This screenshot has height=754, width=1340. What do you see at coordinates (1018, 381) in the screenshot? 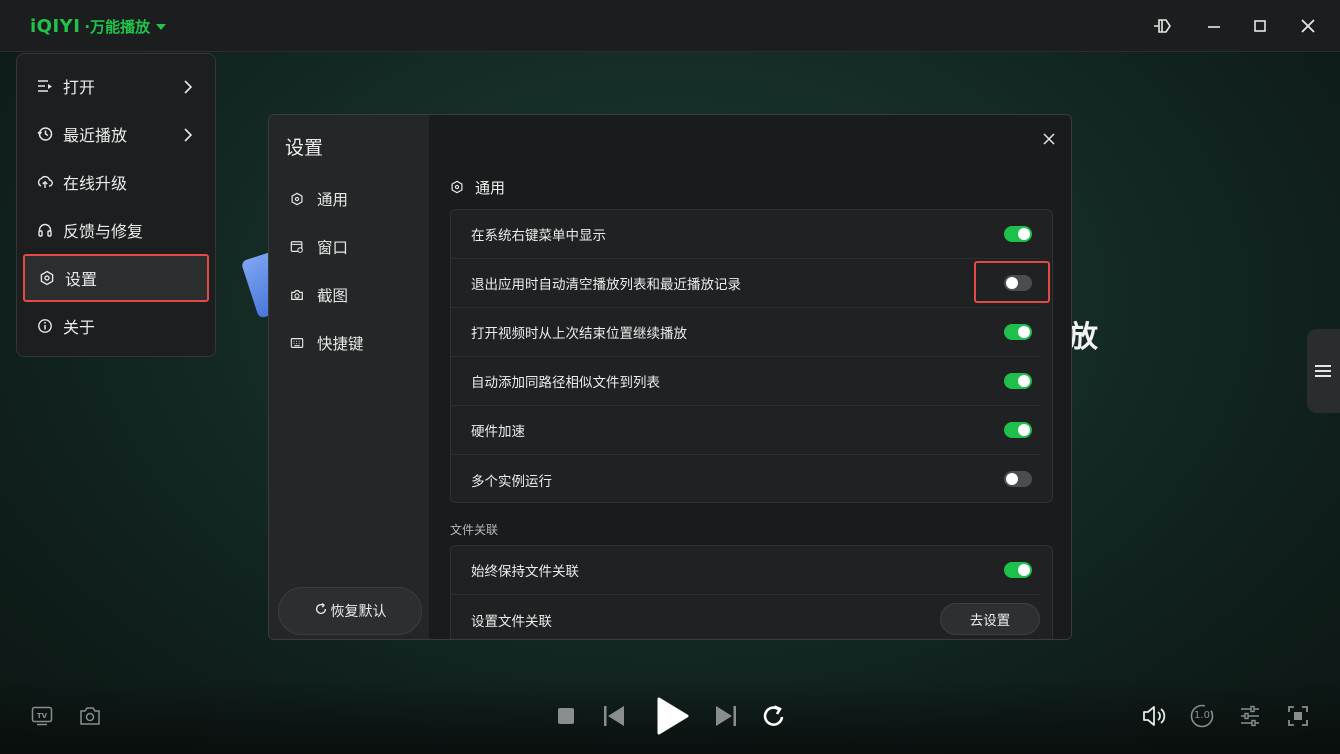
I see `toggle-add-similar-files` at bounding box center [1018, 381].